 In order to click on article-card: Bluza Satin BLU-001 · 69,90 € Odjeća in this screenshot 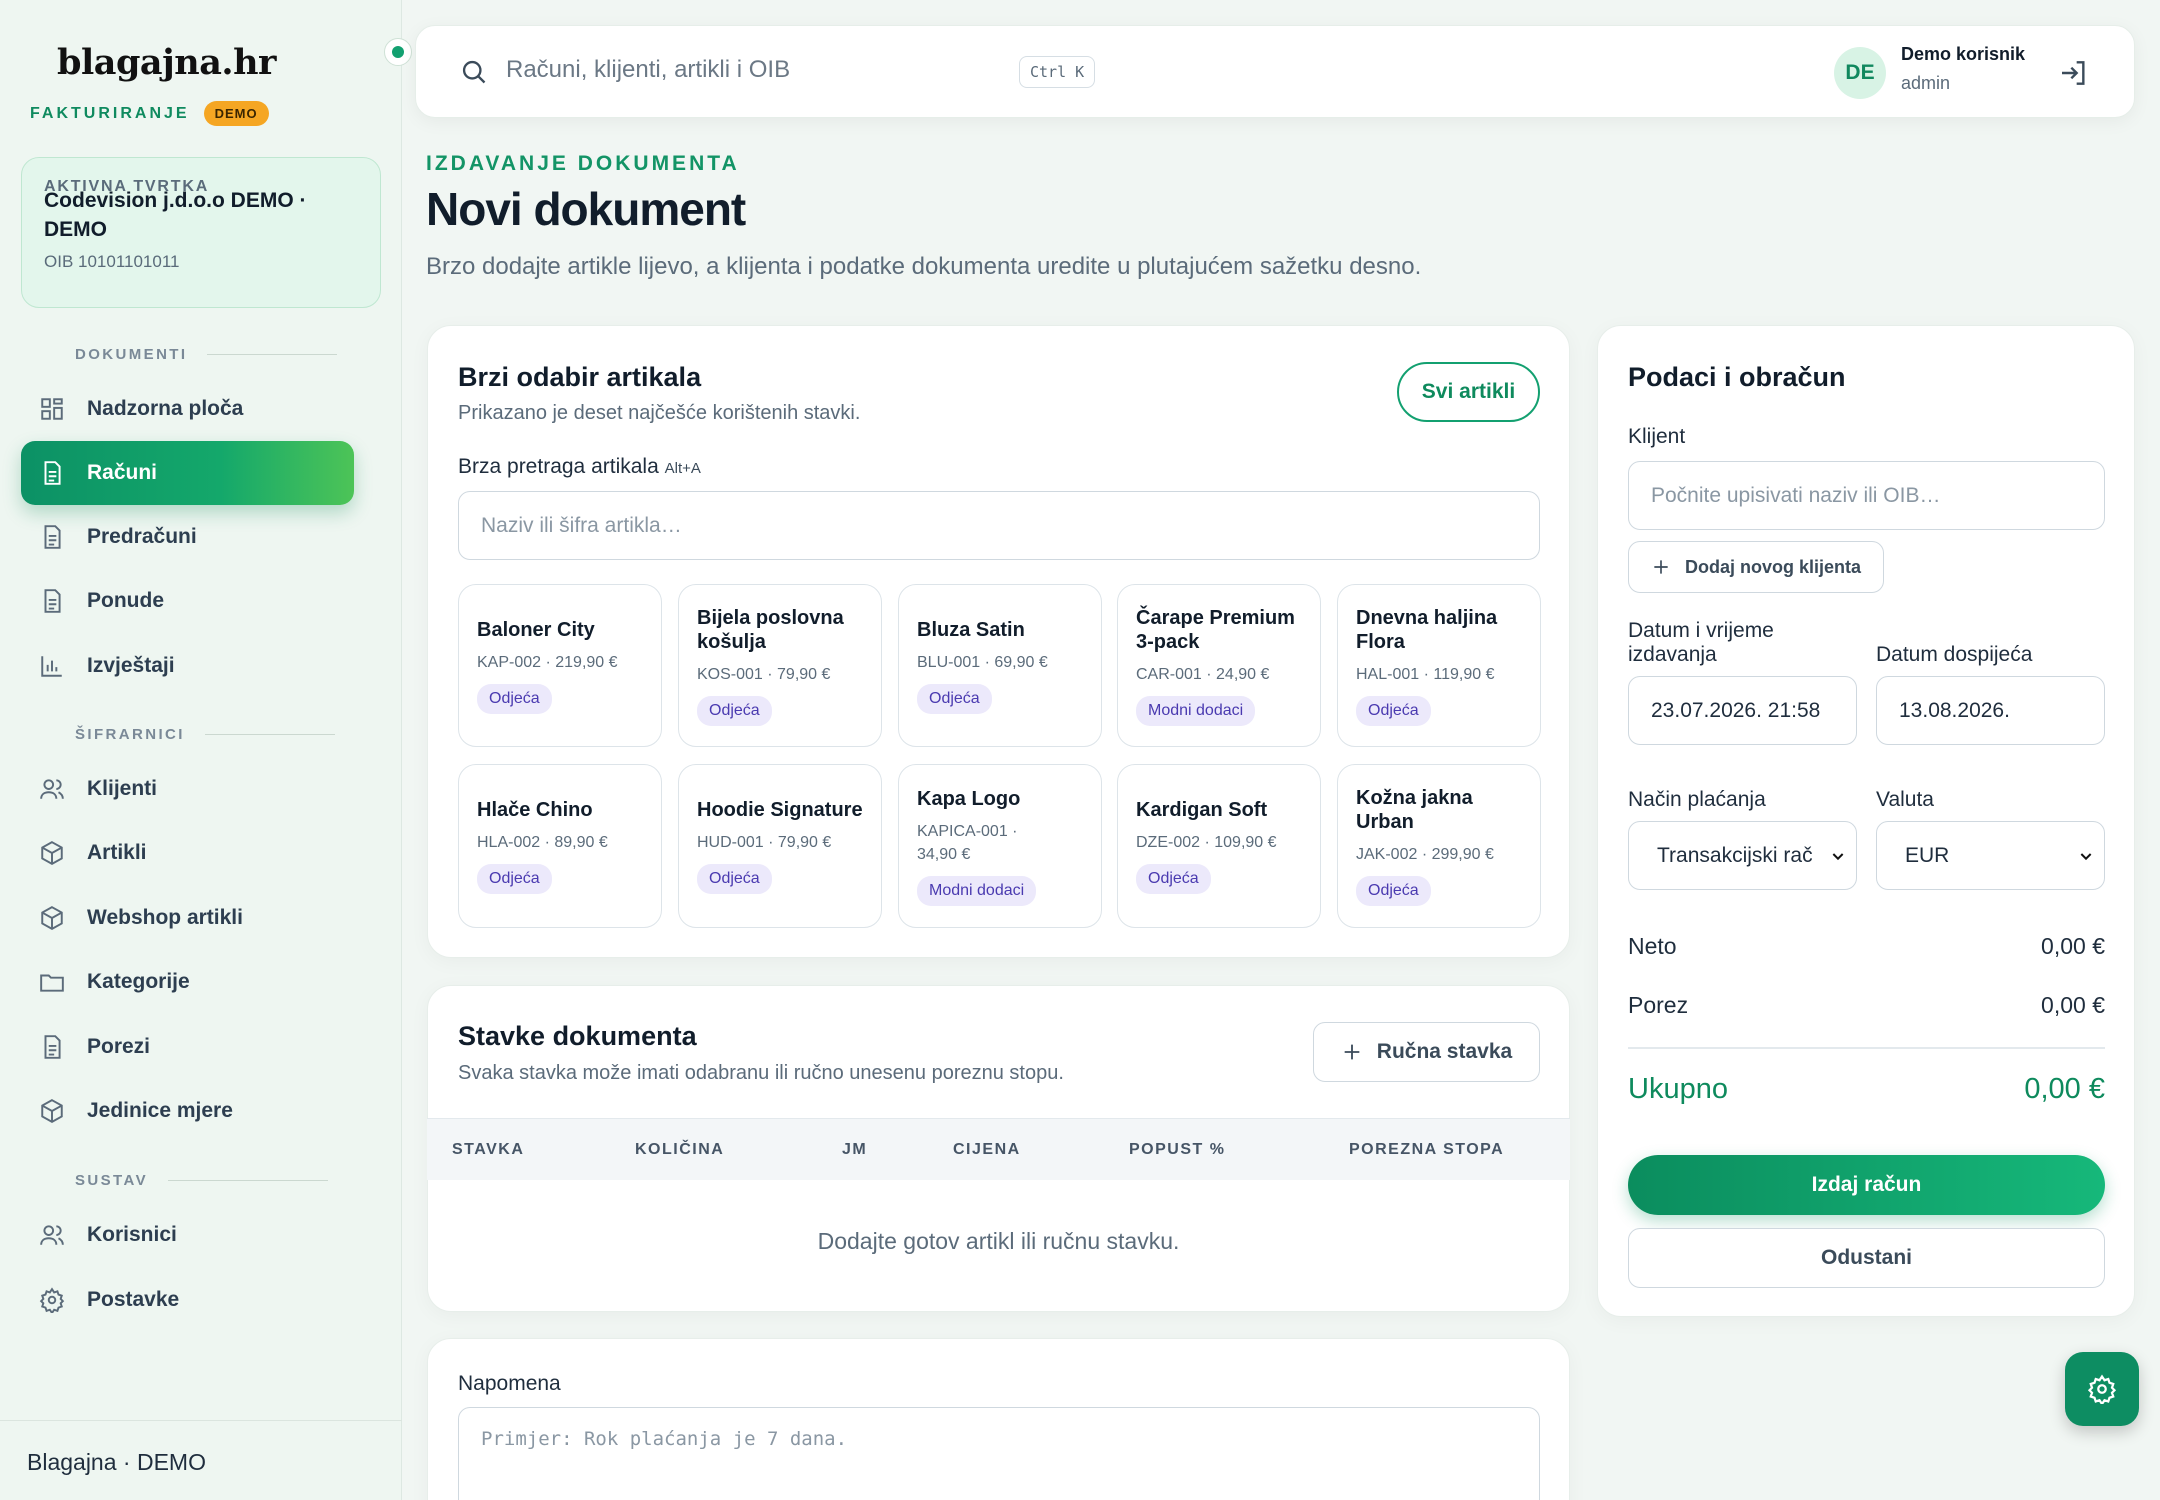, I will do `click(1000, 665)`.